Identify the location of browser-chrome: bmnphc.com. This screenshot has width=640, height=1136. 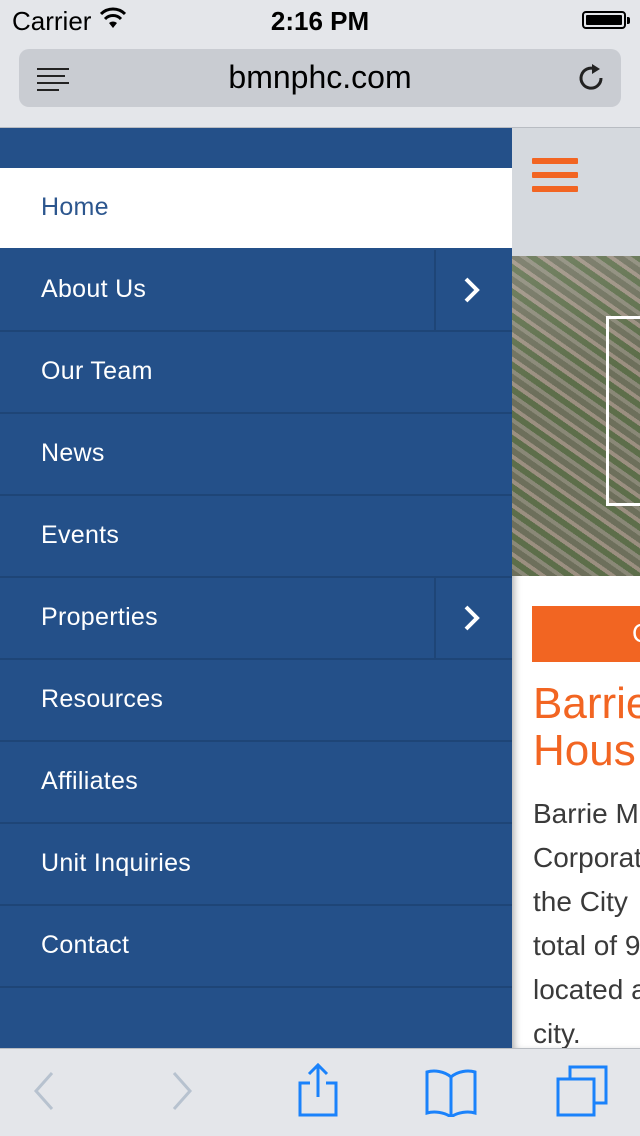
(320, 84).